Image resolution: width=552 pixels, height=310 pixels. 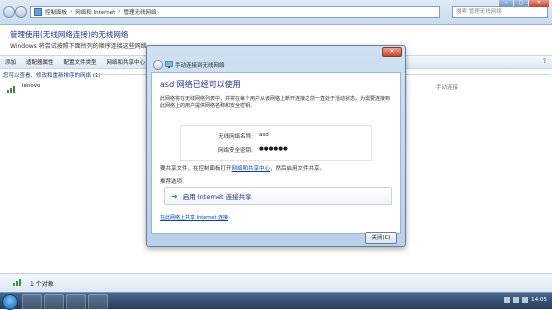 I want to click on network-tray-icon, so click(x=516, y=300).